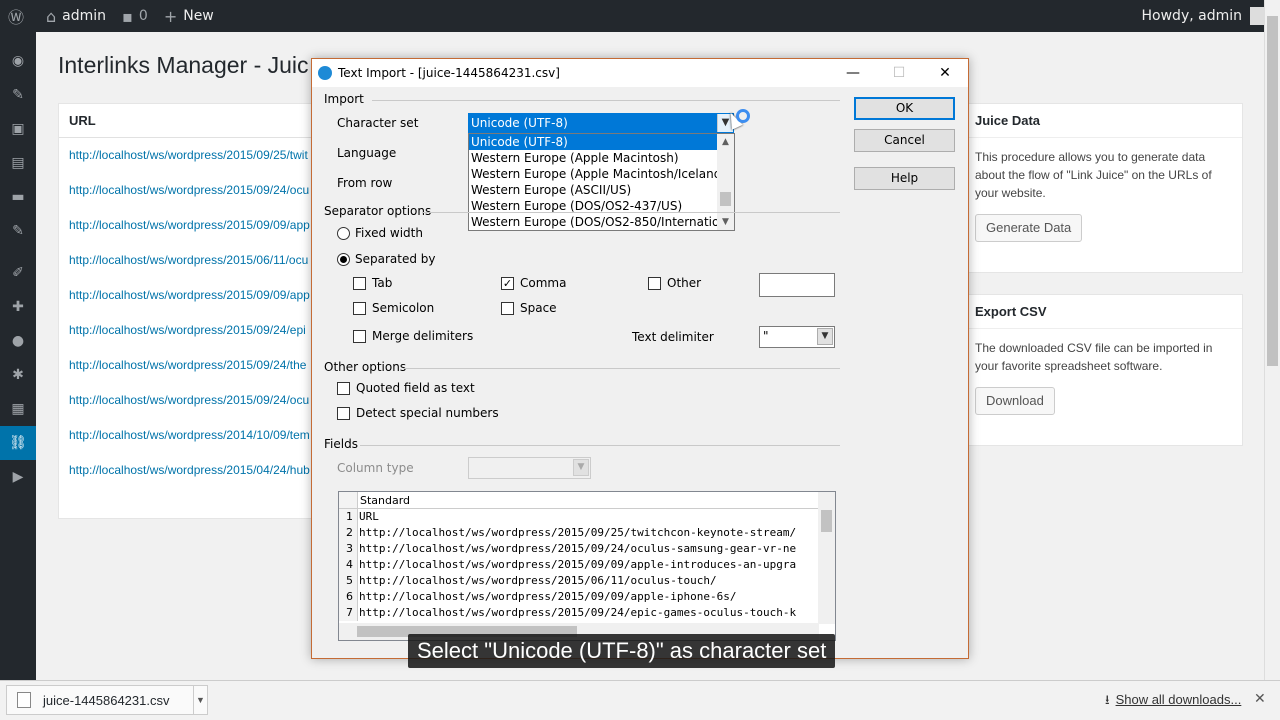 The image size is (1280, 720). What do you see at coordinates (51, 16) in the screenshot?
I see `home-icon: ⌂` at bounding box center [51, 16].